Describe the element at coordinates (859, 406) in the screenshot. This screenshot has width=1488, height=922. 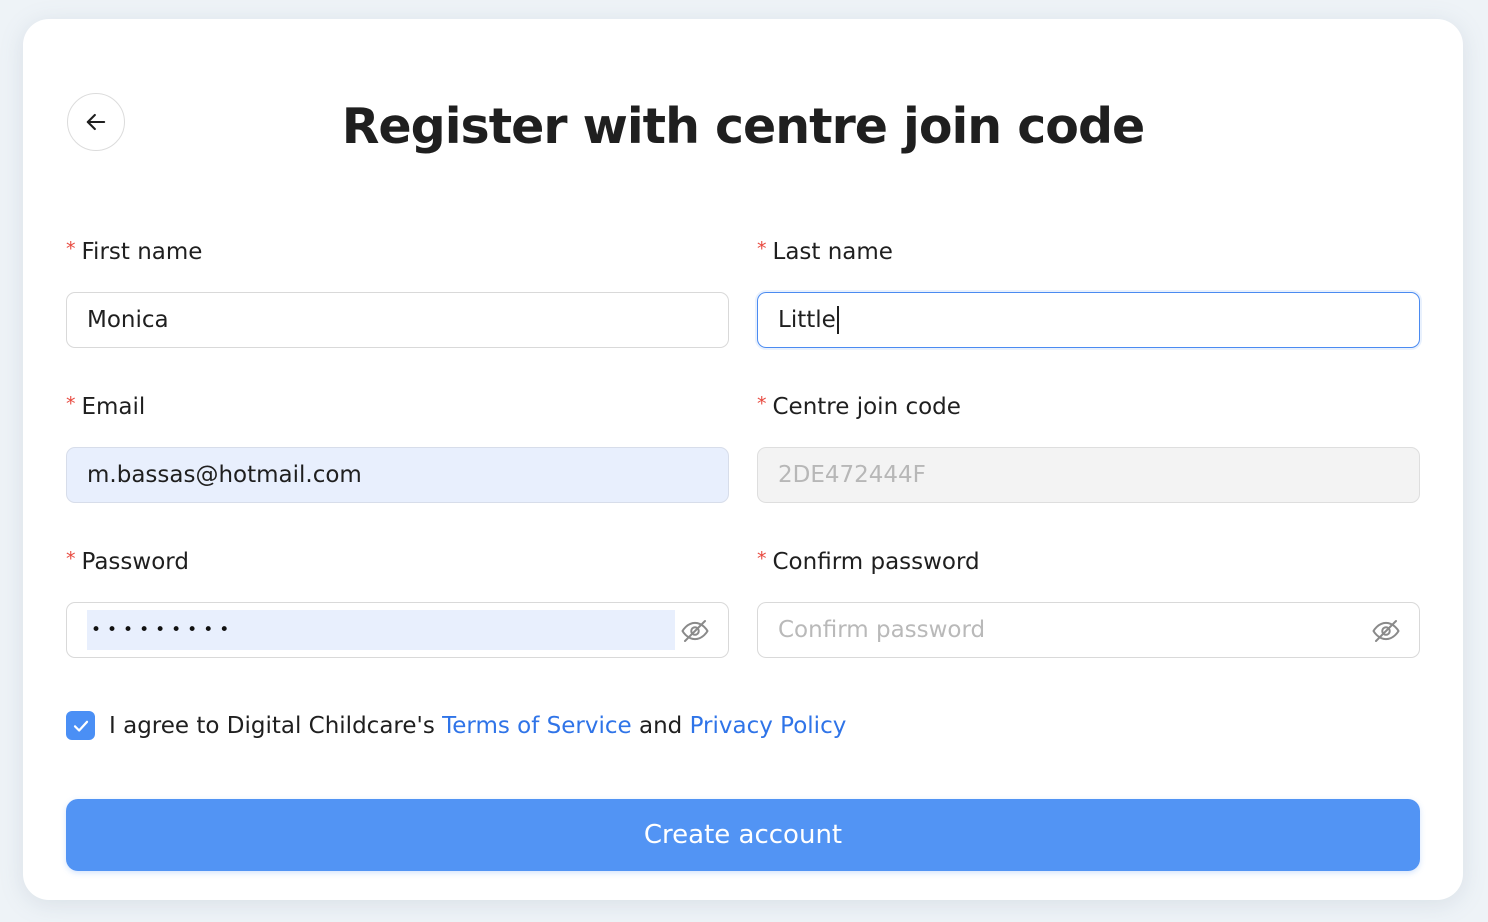
I see `join-code-label: * Centre join code` at that location.